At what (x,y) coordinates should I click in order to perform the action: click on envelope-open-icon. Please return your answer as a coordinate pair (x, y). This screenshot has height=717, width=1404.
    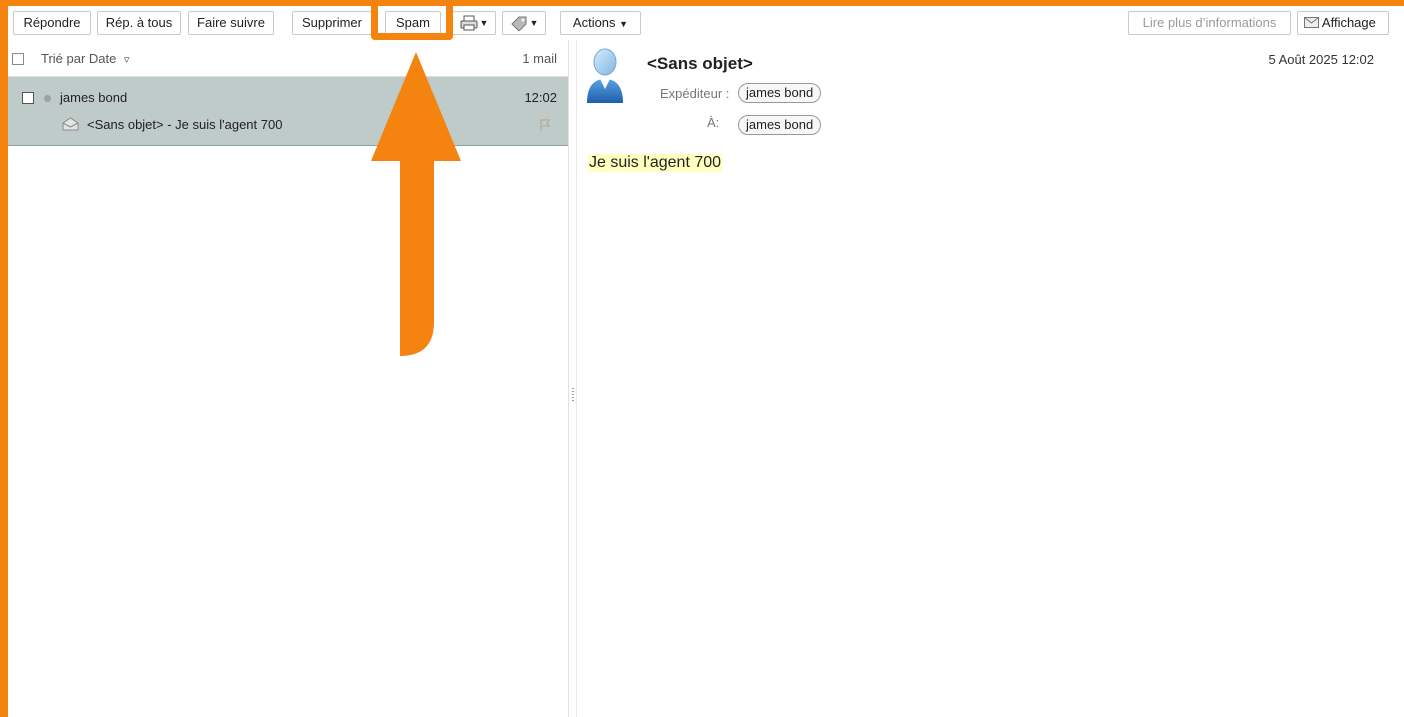
    Looking at the image, I should click on (70, 124).